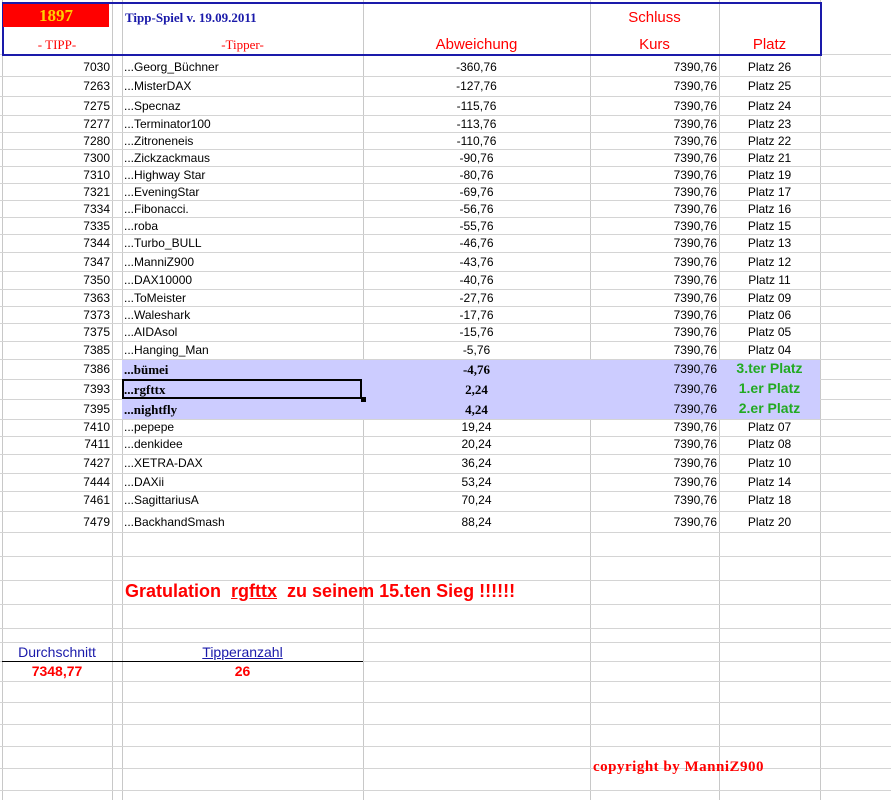 This screenshot has height=800, width=891. What do you see at coordinates (476, 350) in the screenshot?
I see `abweichung-value: -5,76` at bounding box center [476, 350].